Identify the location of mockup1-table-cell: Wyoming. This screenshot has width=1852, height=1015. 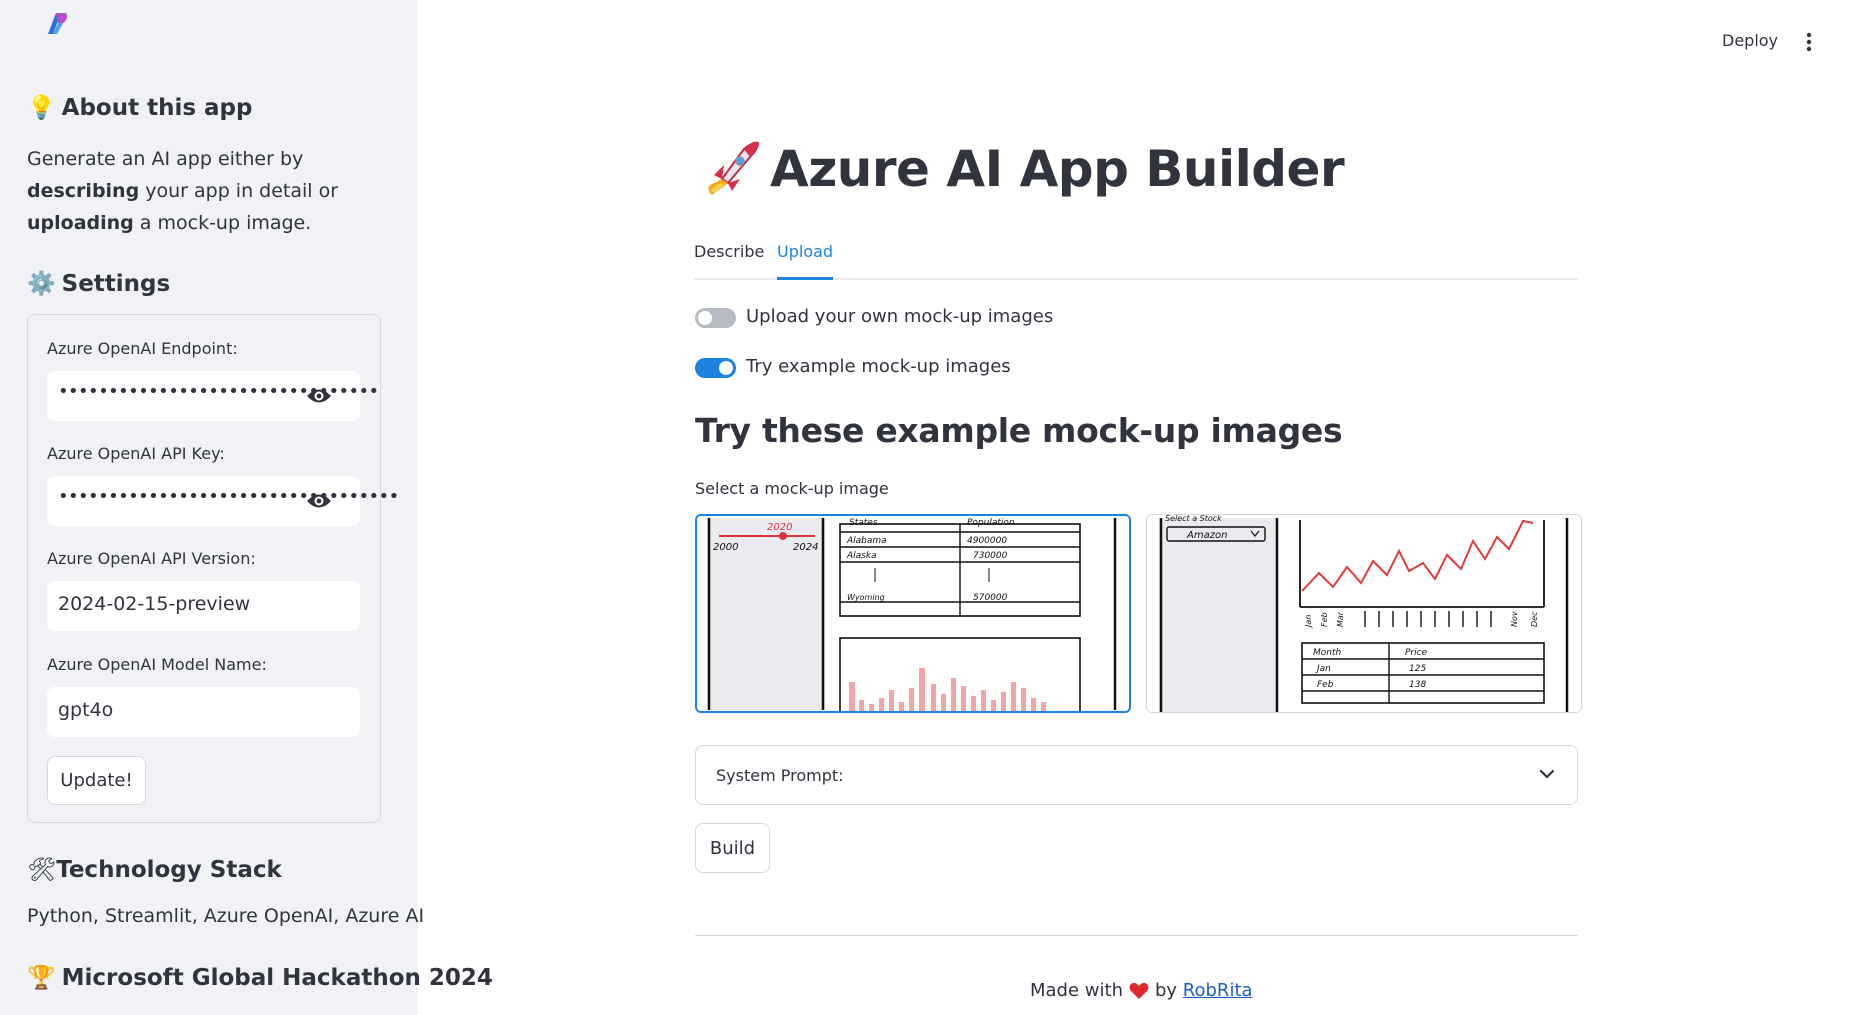
(866, 597).